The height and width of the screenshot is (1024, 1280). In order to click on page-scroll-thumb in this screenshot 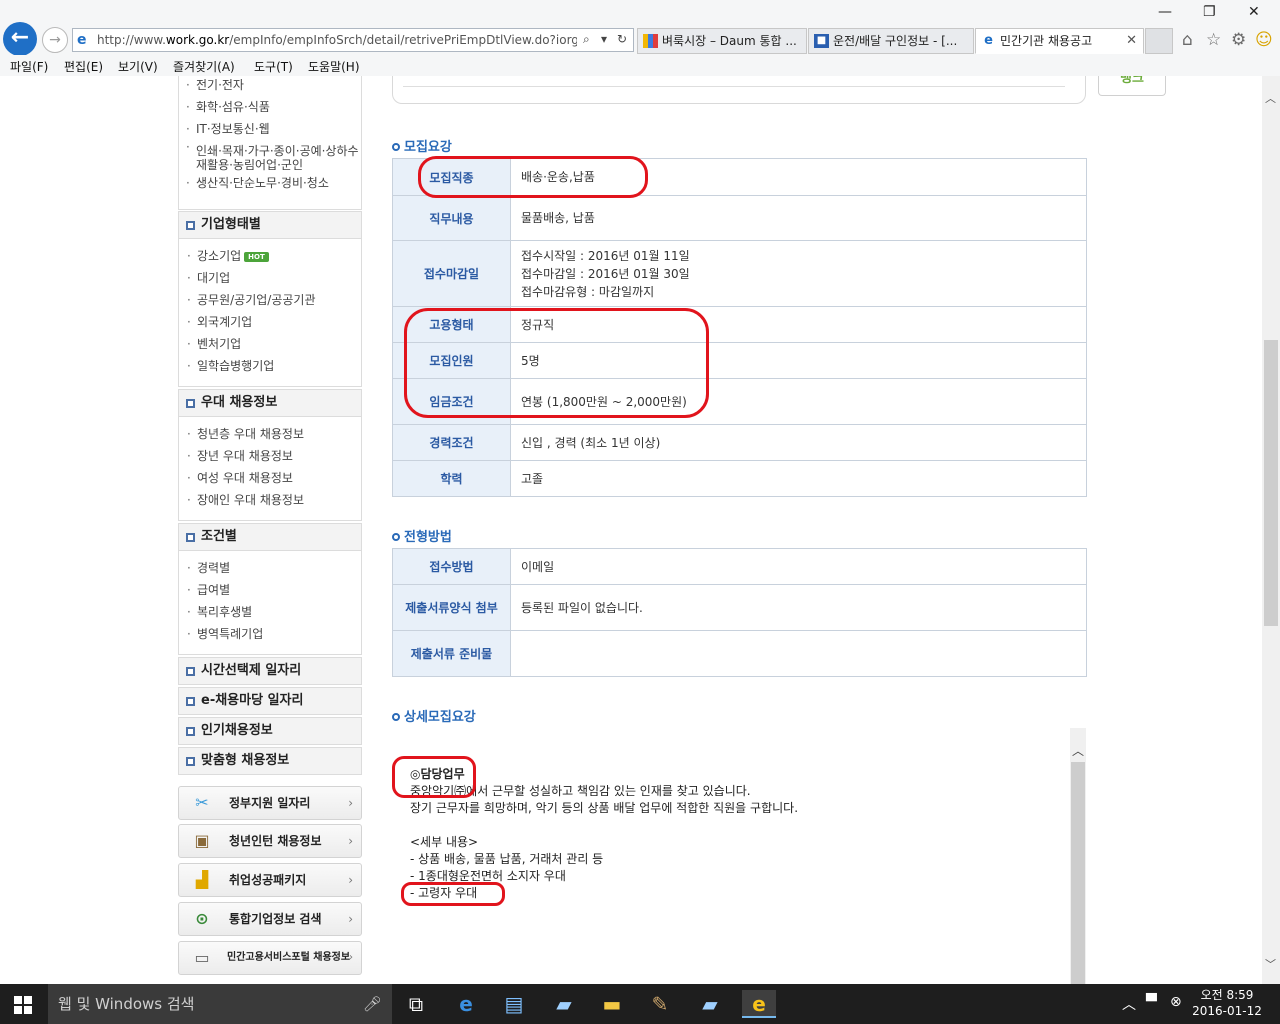, I will do `click(1271, 483)`.